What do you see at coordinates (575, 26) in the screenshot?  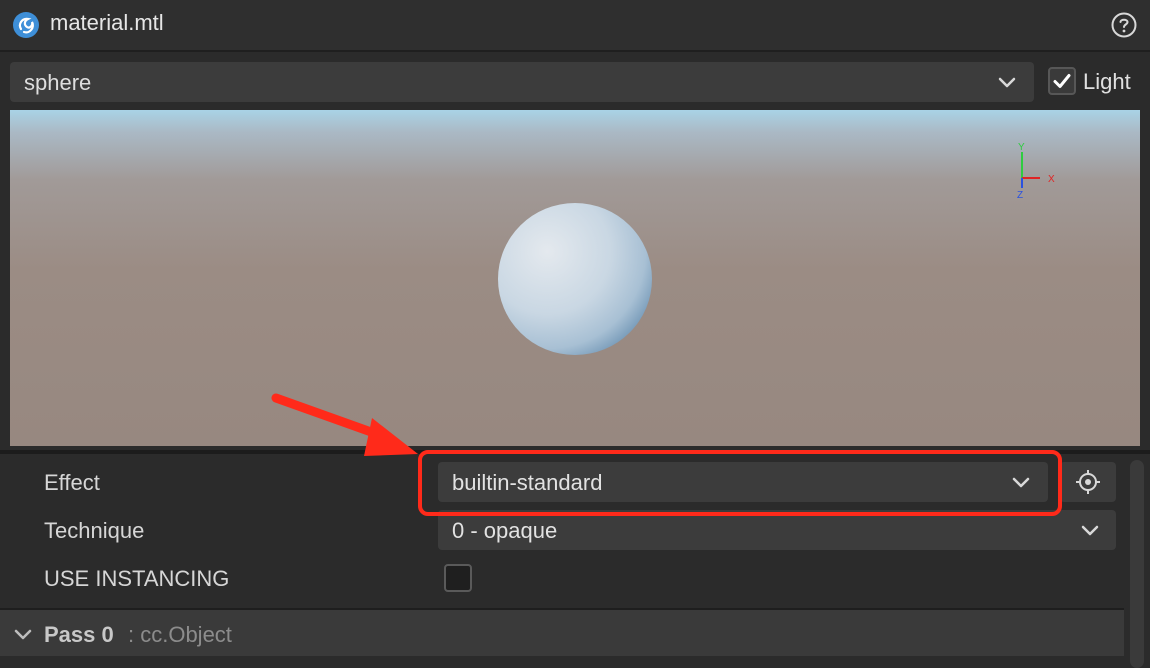 I see `title-bar: material.mtl` at bounding box center [575, 26].